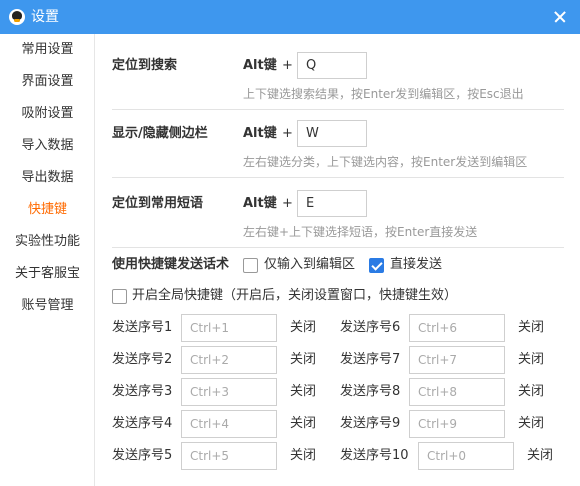 This screenshot has height=486, width=580. Describe the element at coordinates (142, 455) in the screenshot. I see `send-slot-5-label: 发送序号5` at that location.